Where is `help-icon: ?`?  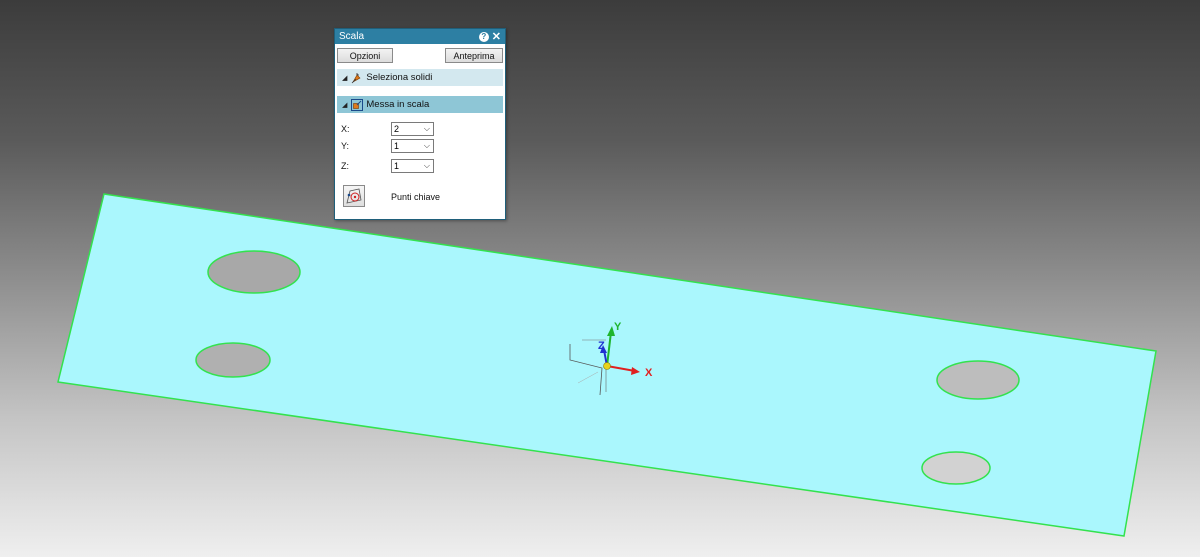
help-icon: ? is located at coordinates (483, 36).